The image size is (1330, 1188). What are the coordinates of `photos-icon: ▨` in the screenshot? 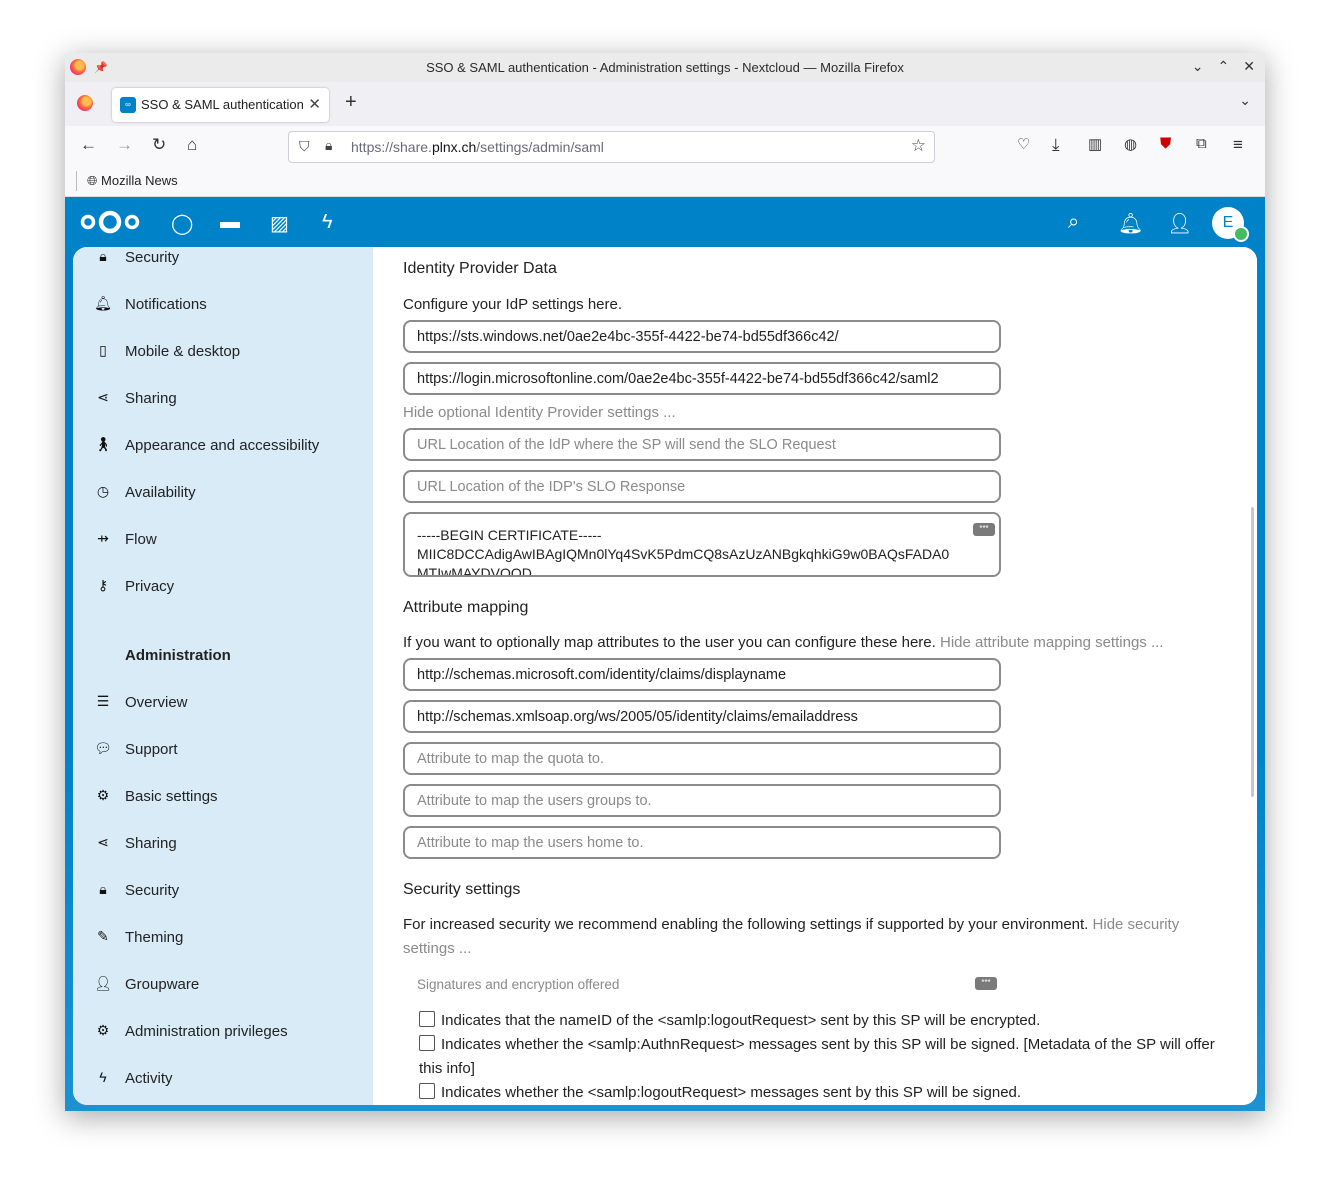 It's located at (279, 223).